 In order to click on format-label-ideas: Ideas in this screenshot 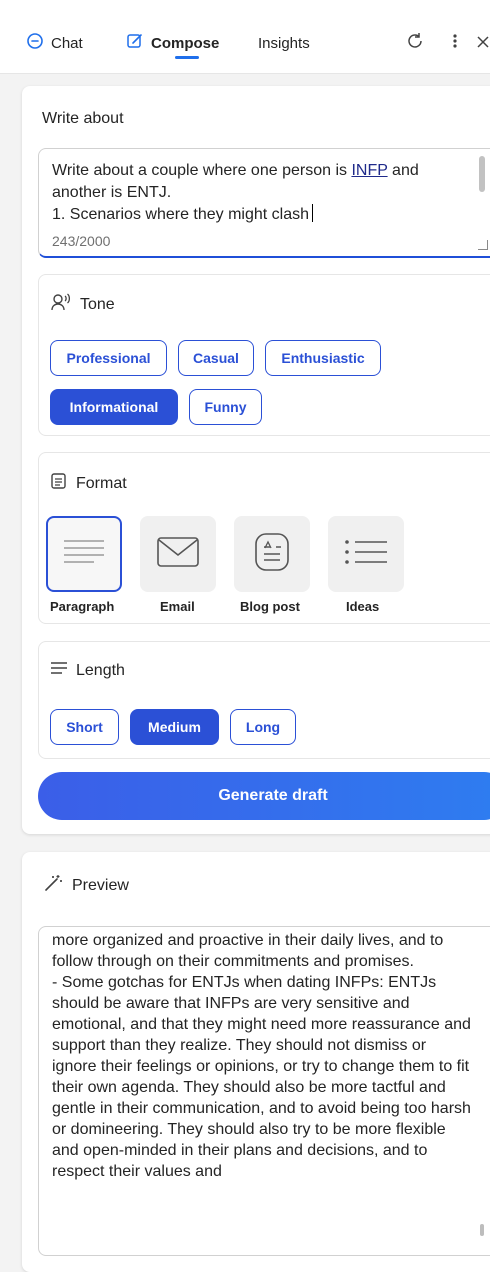, I will do `click(363, 606)`.